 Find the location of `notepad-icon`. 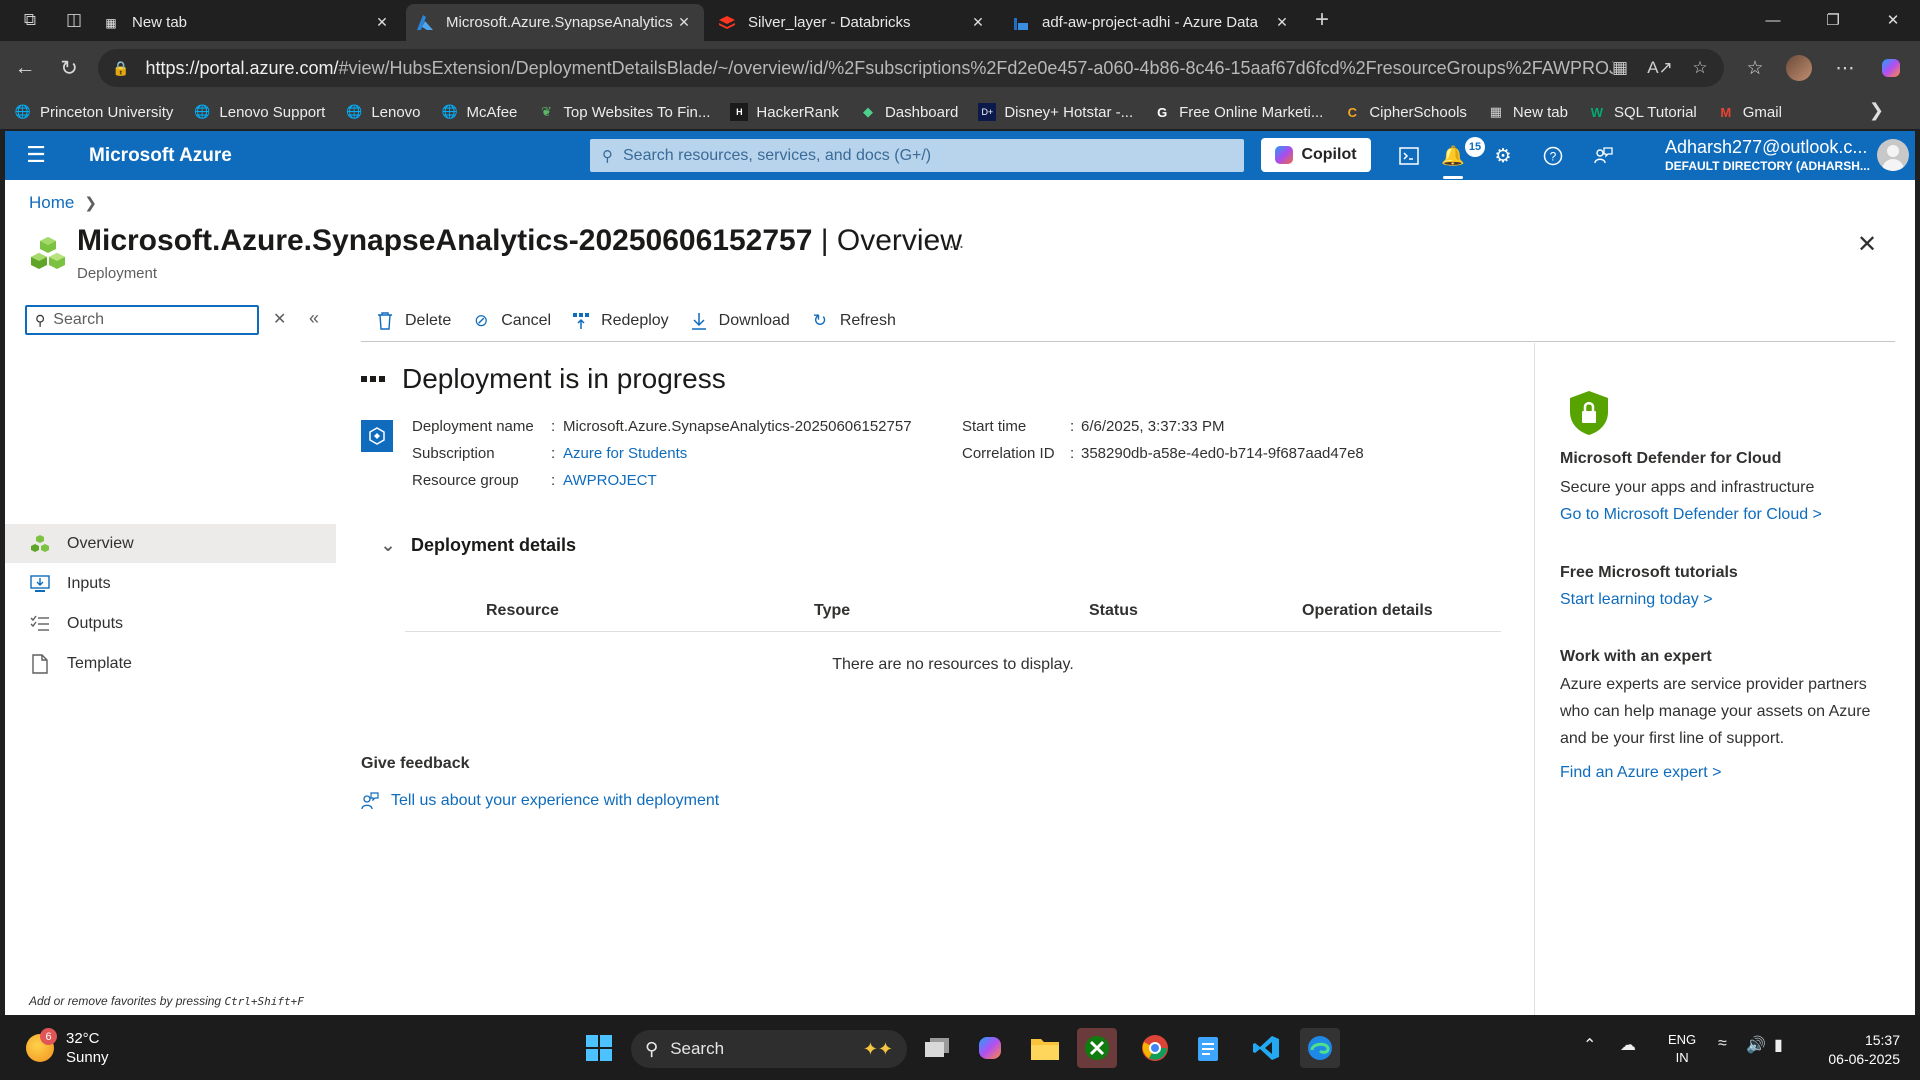

notepad-icon is located at coordinates (1208, 1048).